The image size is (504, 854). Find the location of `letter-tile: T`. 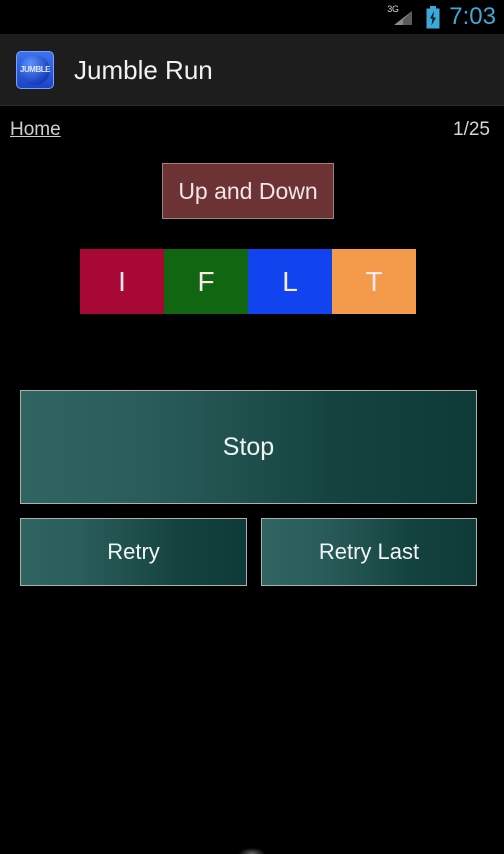

letter-tile: T is located at coordinates (374, 281).